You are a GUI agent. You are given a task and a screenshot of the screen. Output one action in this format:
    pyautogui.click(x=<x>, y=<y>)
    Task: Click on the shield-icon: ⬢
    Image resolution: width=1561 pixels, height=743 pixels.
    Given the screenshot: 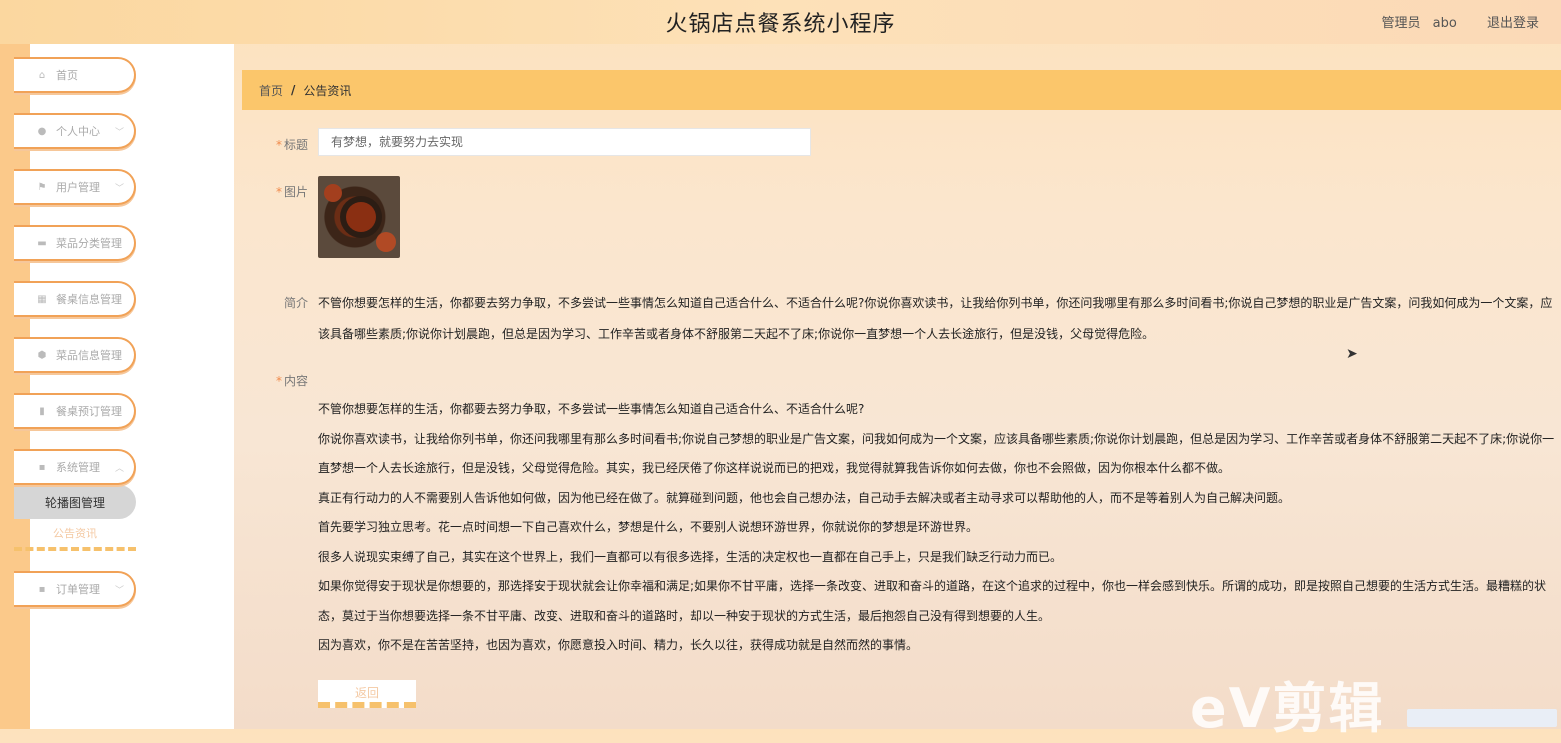 What is the action you would take?
    pyautogui.click(x=42, y=355)
    